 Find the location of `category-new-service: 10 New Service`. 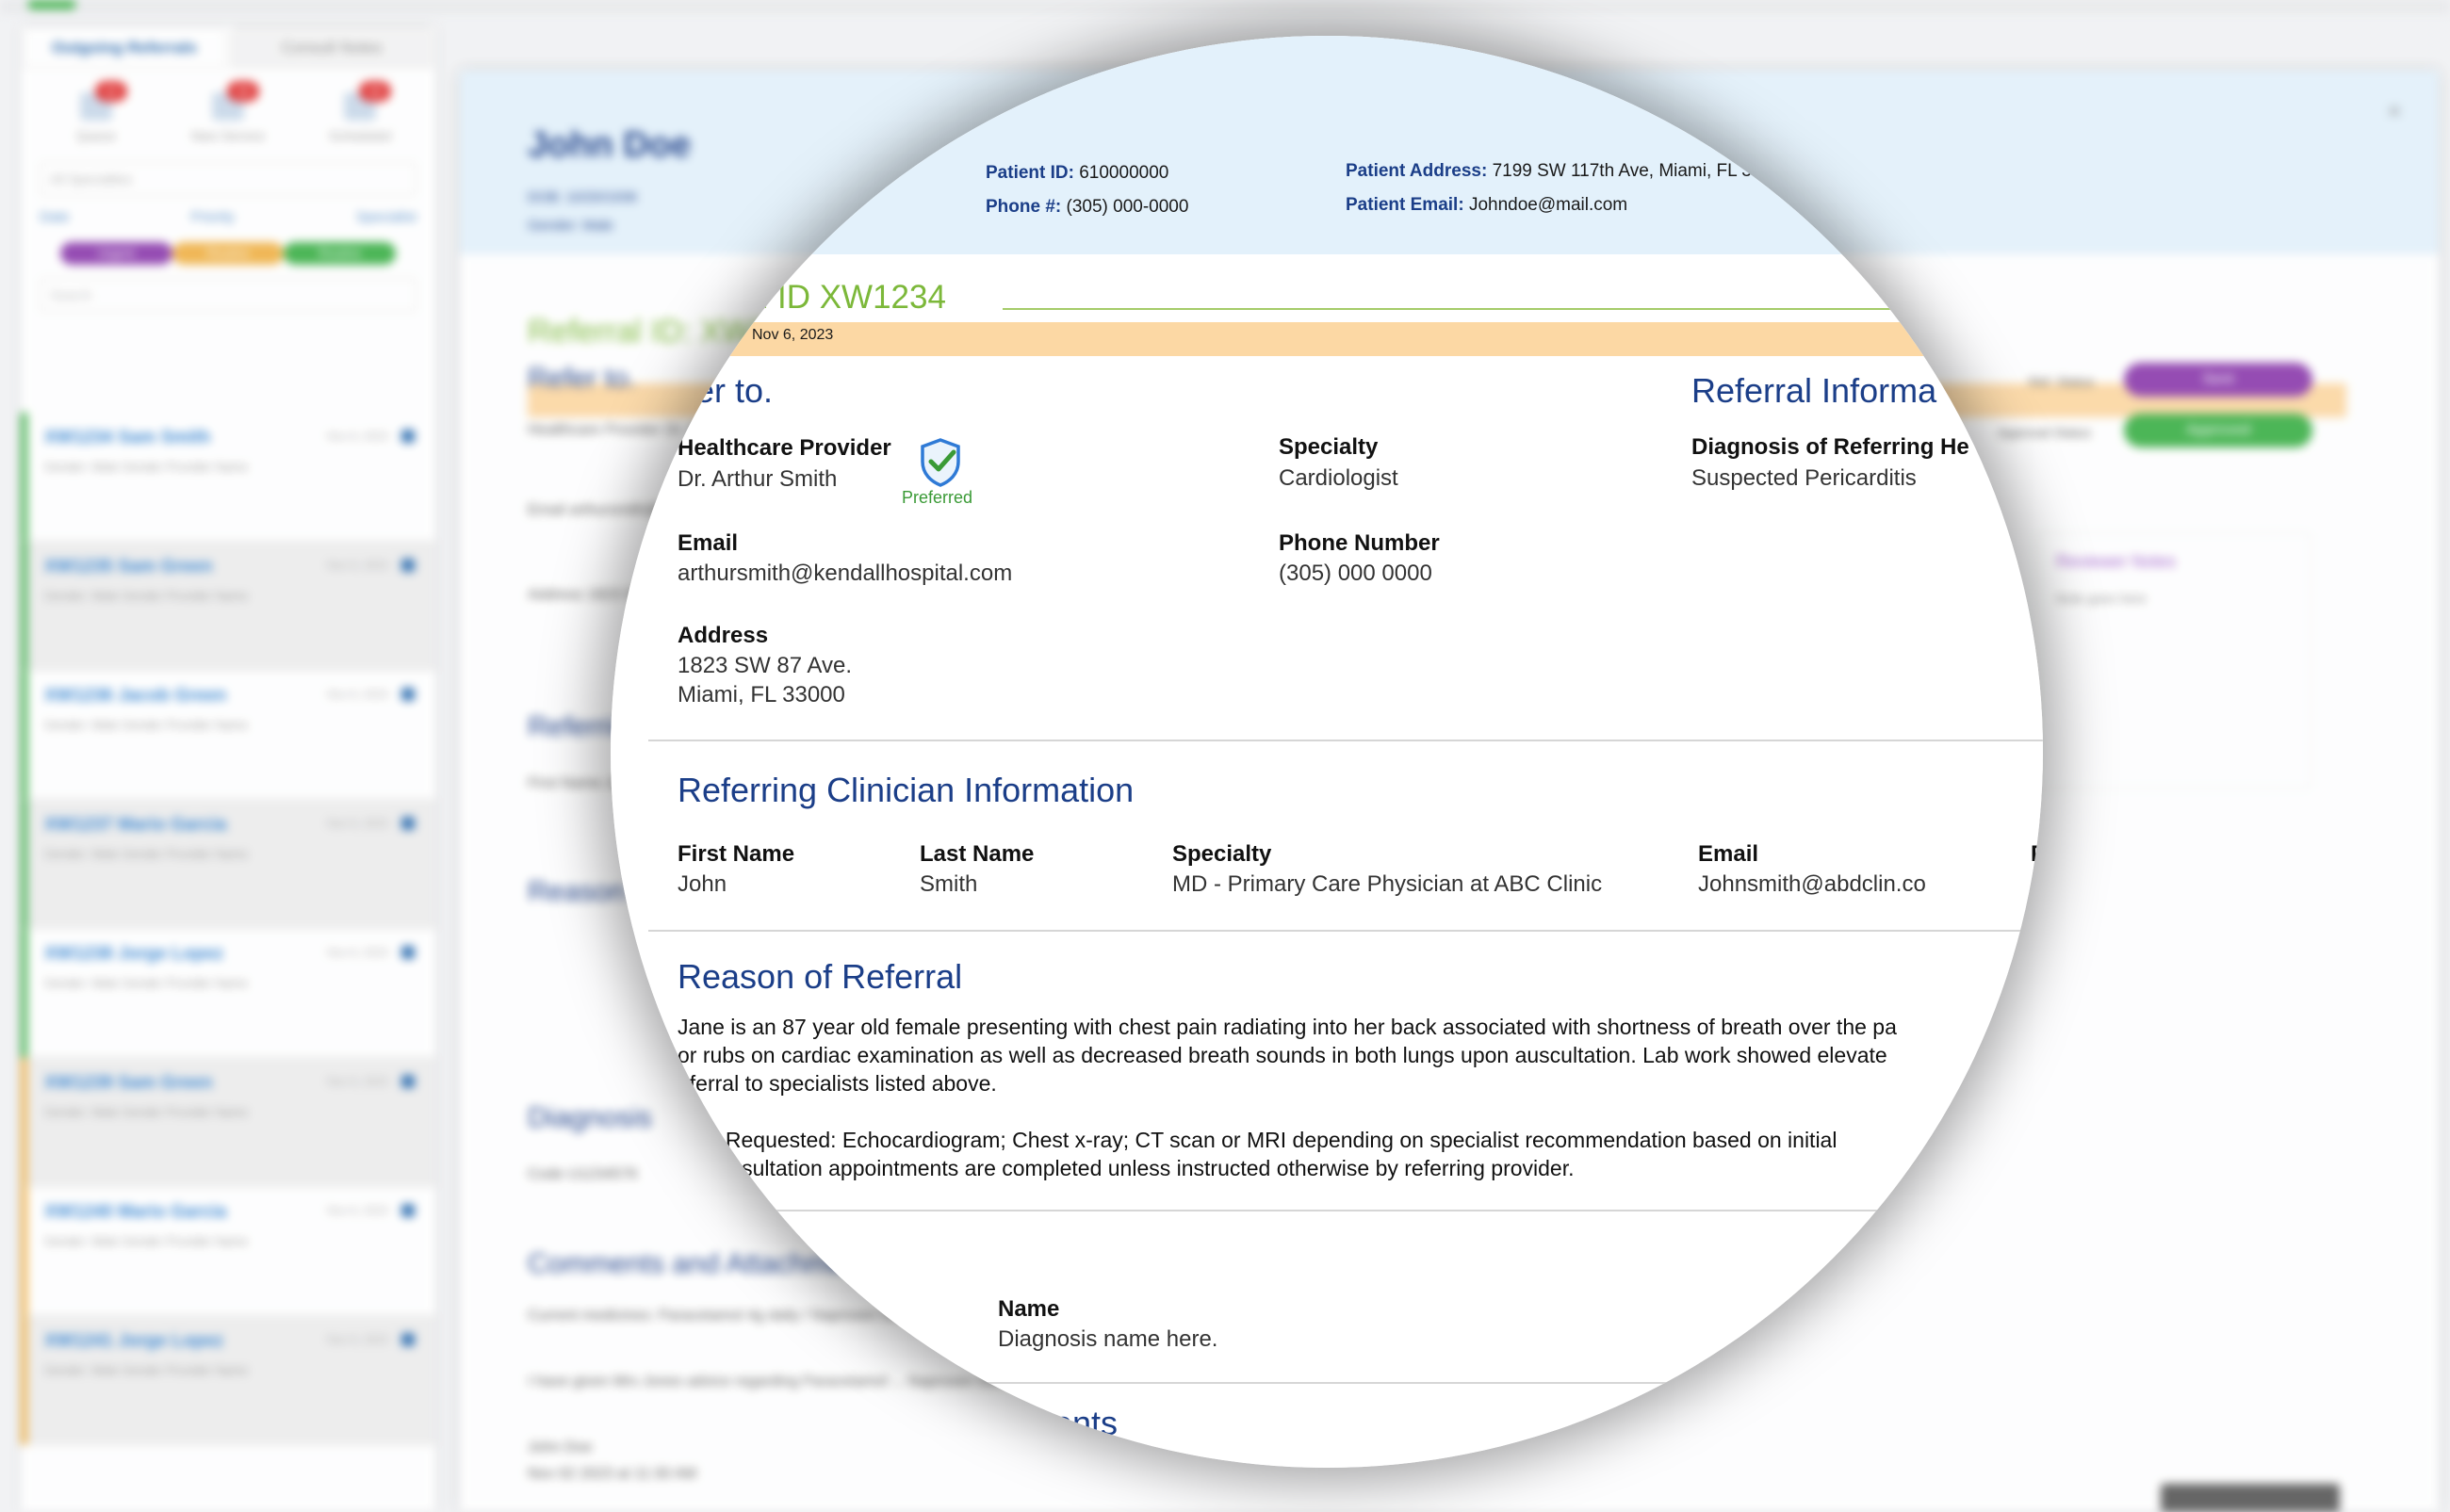

category-new-service: 10 New Service is located at coordinates (228, 112).